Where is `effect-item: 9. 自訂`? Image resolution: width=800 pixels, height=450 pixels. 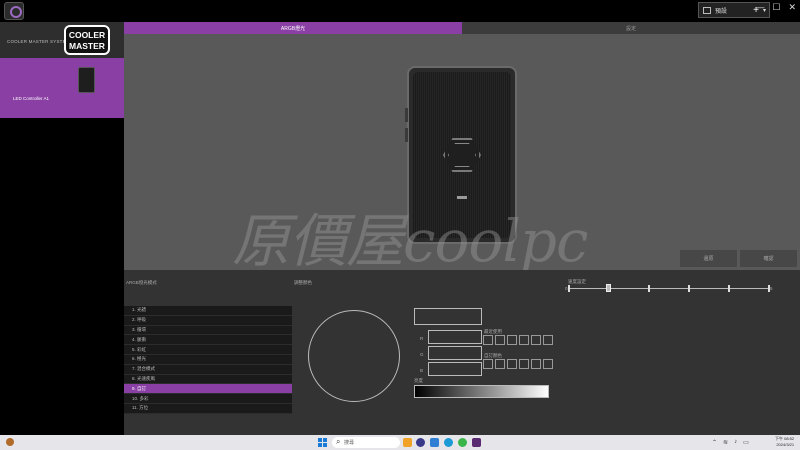
effect-item: 9. 自訂 is located at coordinates (208, 389).